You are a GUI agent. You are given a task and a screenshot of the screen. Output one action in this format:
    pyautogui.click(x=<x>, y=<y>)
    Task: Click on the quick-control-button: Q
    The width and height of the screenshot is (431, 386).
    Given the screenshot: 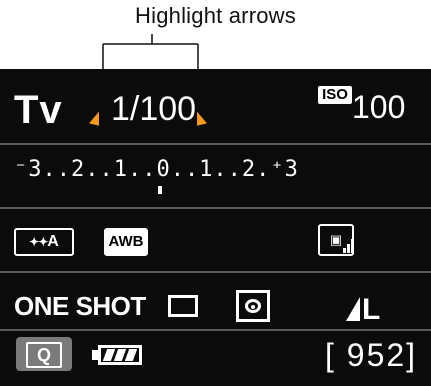 What is the action you would take?
    pyautogui.click(x=44, y=354)
    